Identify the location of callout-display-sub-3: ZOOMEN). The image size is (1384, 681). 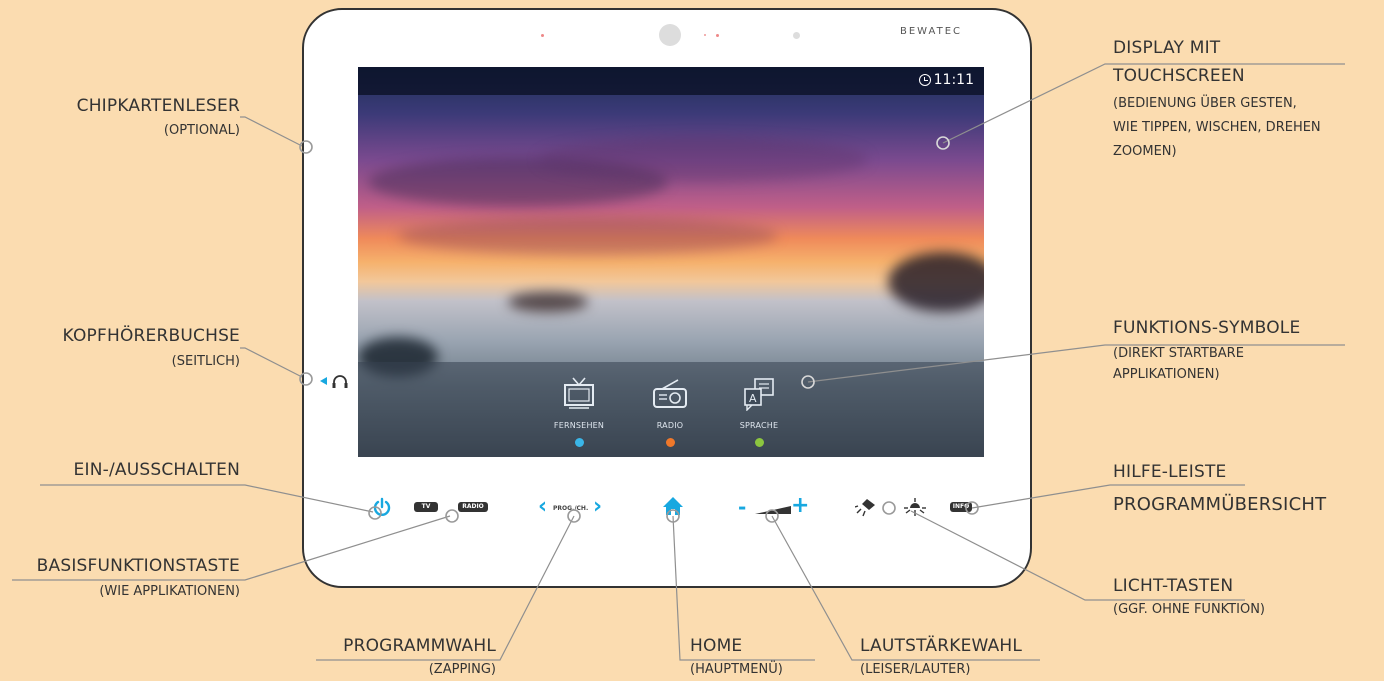
(1145, 151).